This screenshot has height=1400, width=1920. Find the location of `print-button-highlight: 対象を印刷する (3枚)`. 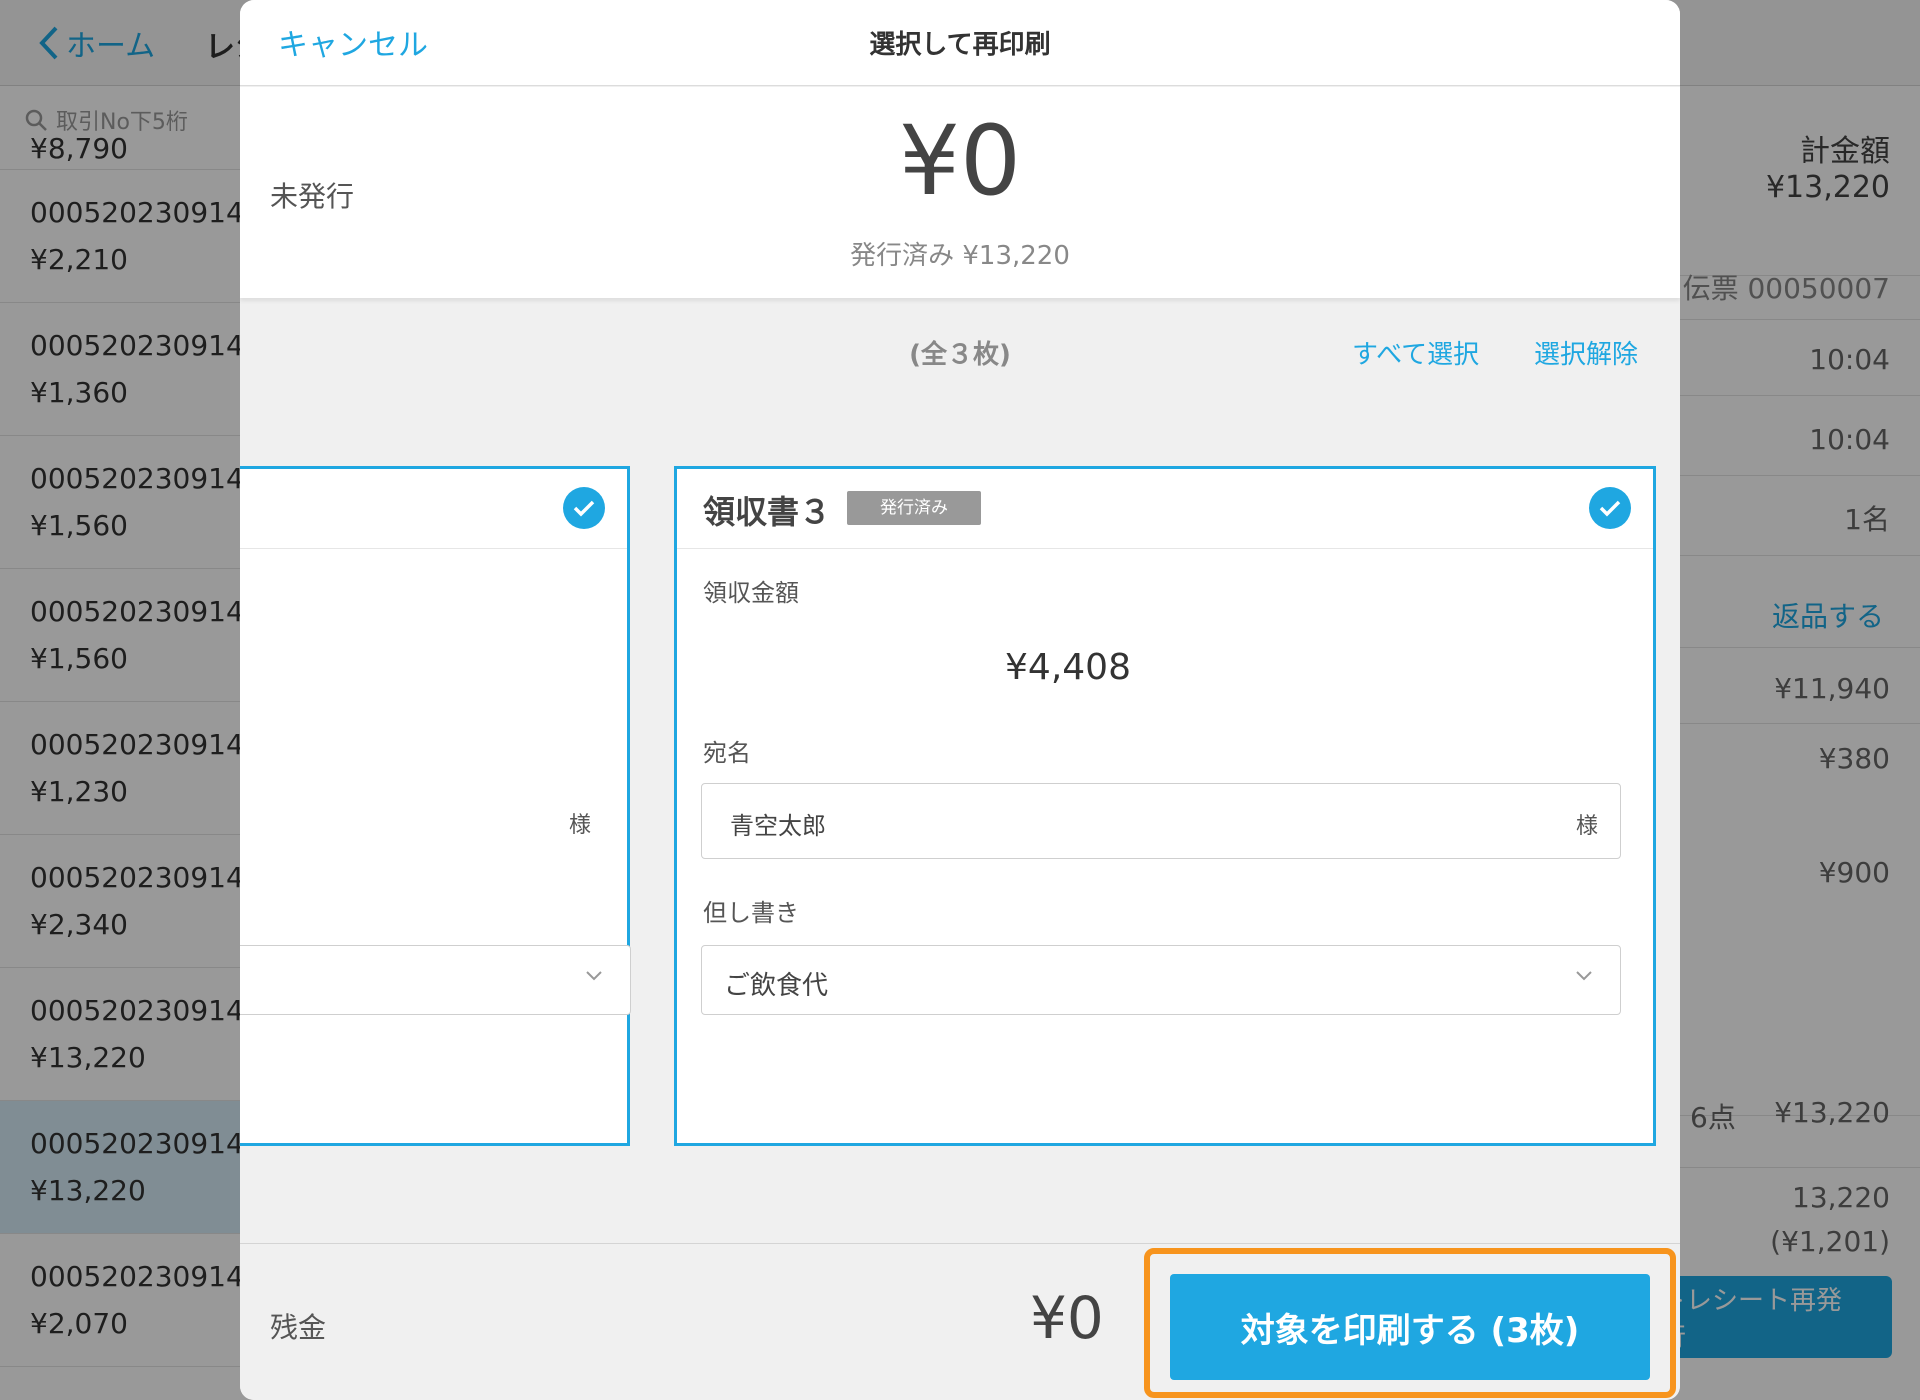

print-button-highlight: 対象を印刷する (3枚) is located at coordinates (1410, 1323).